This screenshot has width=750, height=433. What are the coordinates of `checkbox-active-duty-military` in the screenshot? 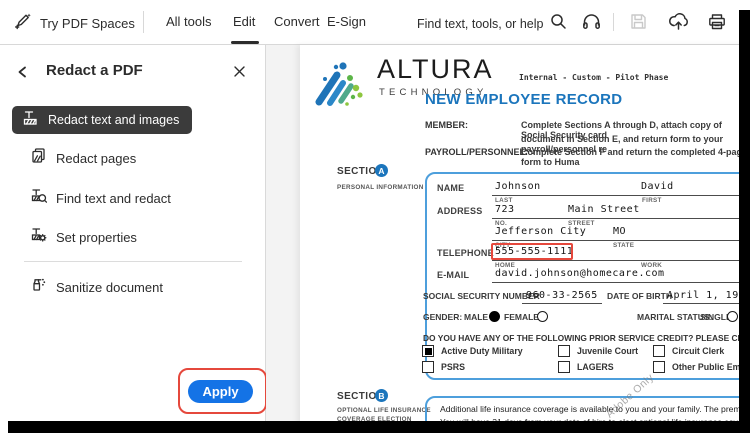 It's located at (428, 351).